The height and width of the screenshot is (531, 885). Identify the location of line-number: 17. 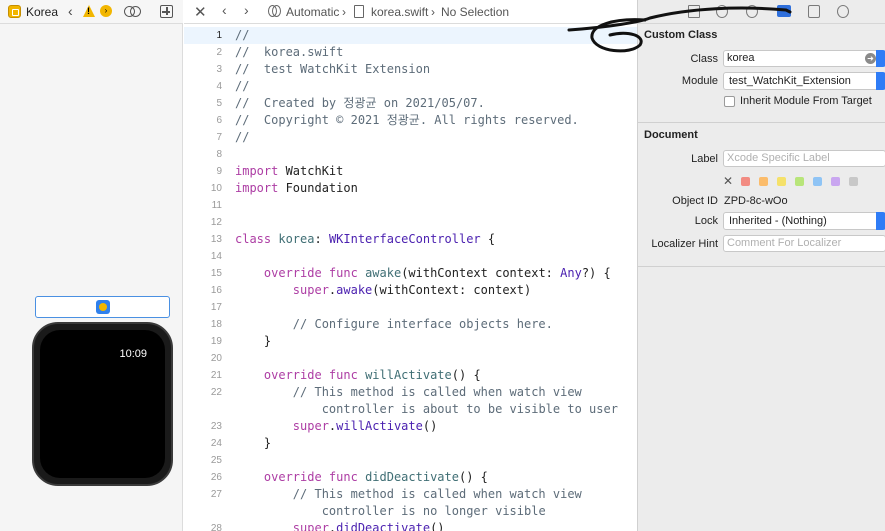
(216, 307).